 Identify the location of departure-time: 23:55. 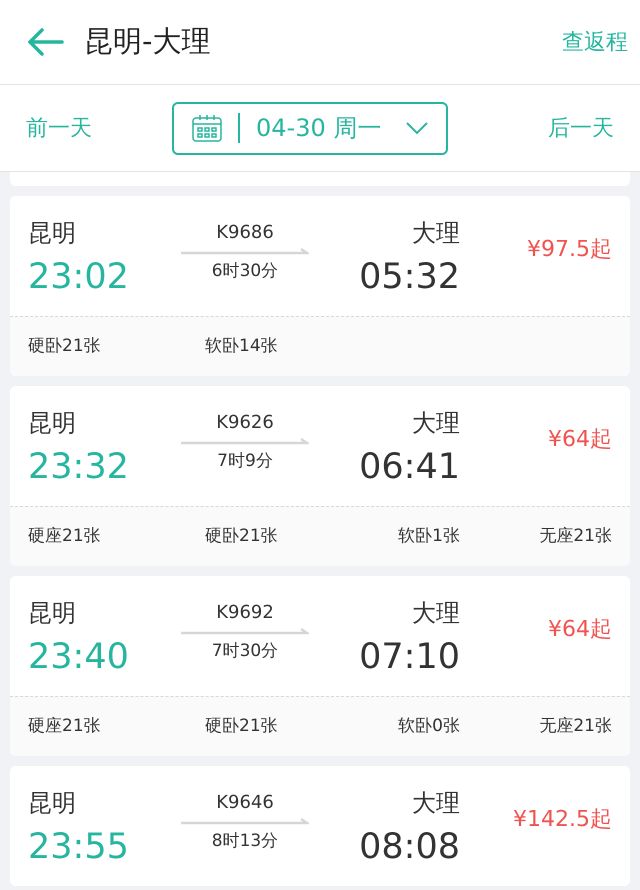
(79, 847).